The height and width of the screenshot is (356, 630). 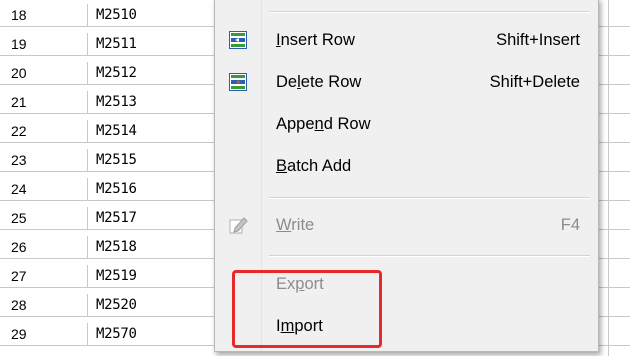 What do you see at coordinates (307, 309) in the screenshot?
I see `annotation-highlight-box` at bounding box center [307, 309].